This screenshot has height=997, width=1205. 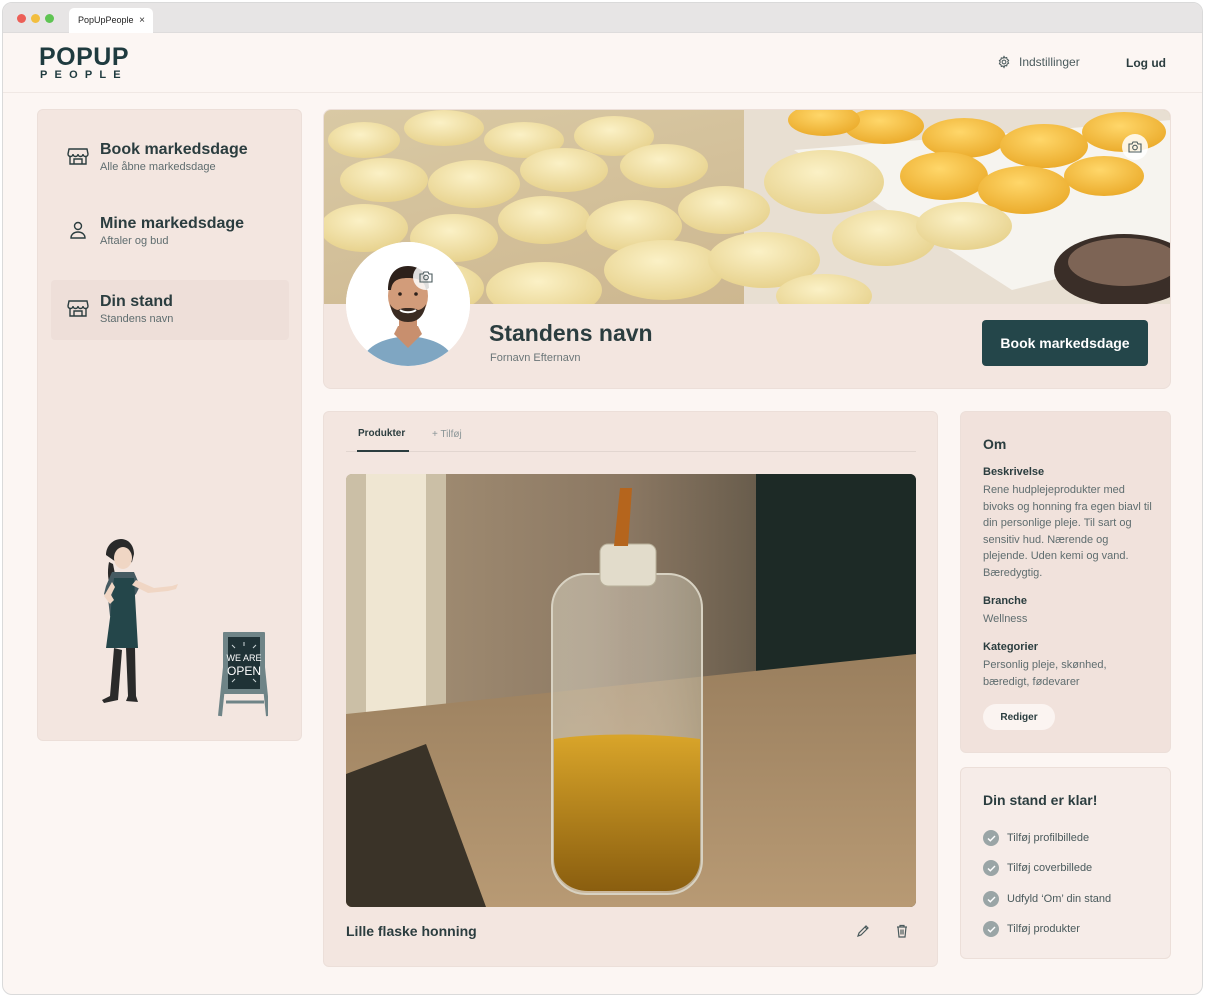 I want to click on browser-tab: PopUpPeople ×, so click(x=111, y=20).